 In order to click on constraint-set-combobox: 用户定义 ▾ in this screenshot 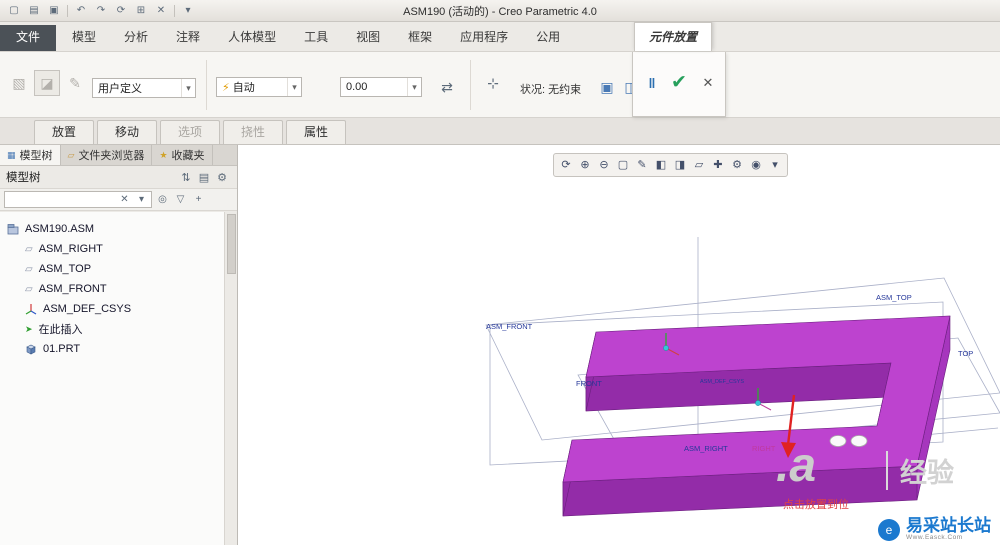, I will do `click(144, 88)`.